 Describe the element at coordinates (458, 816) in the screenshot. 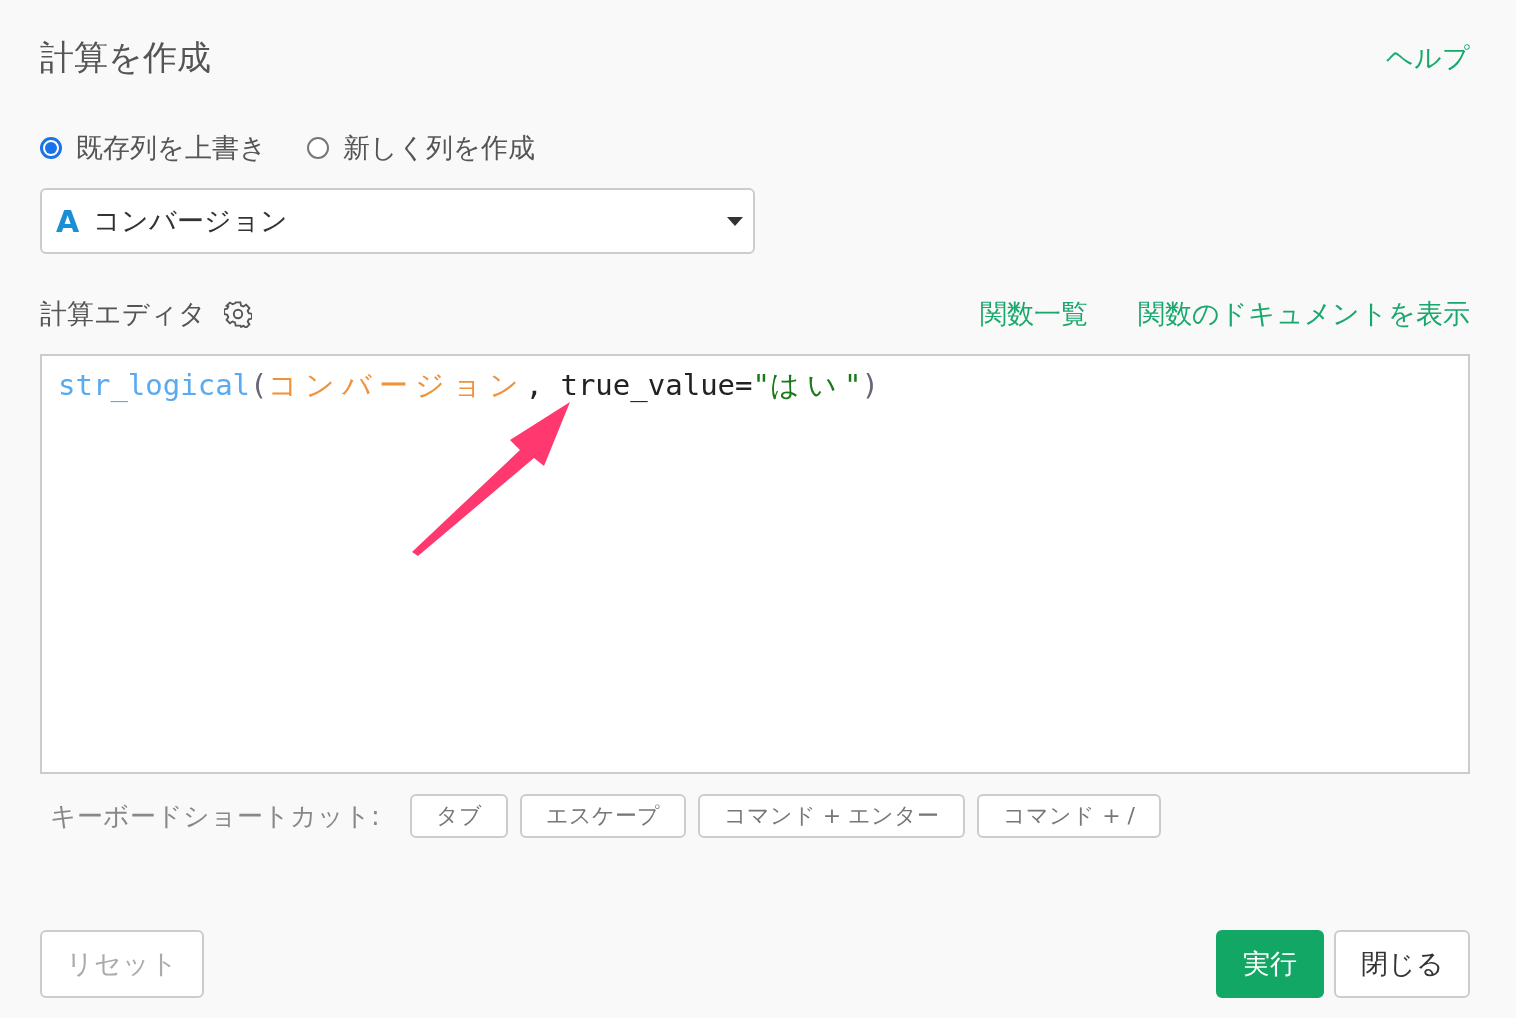

I see `shortcut-key: タブ` at that location.